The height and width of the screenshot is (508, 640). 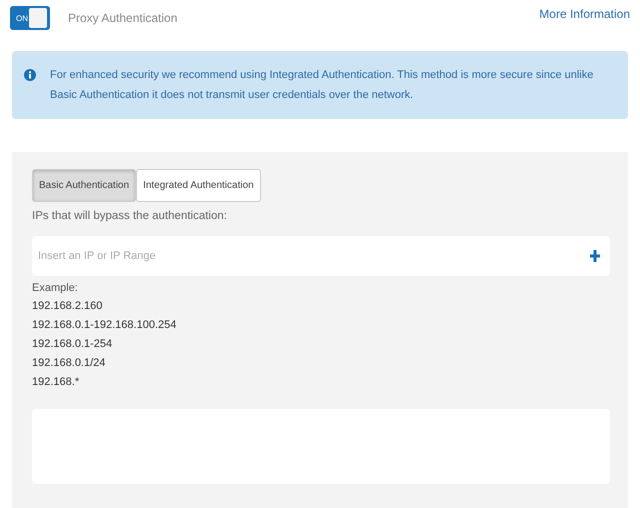 I want to click on auth-tab: Basic Authentication, so click(x=84, y=185).